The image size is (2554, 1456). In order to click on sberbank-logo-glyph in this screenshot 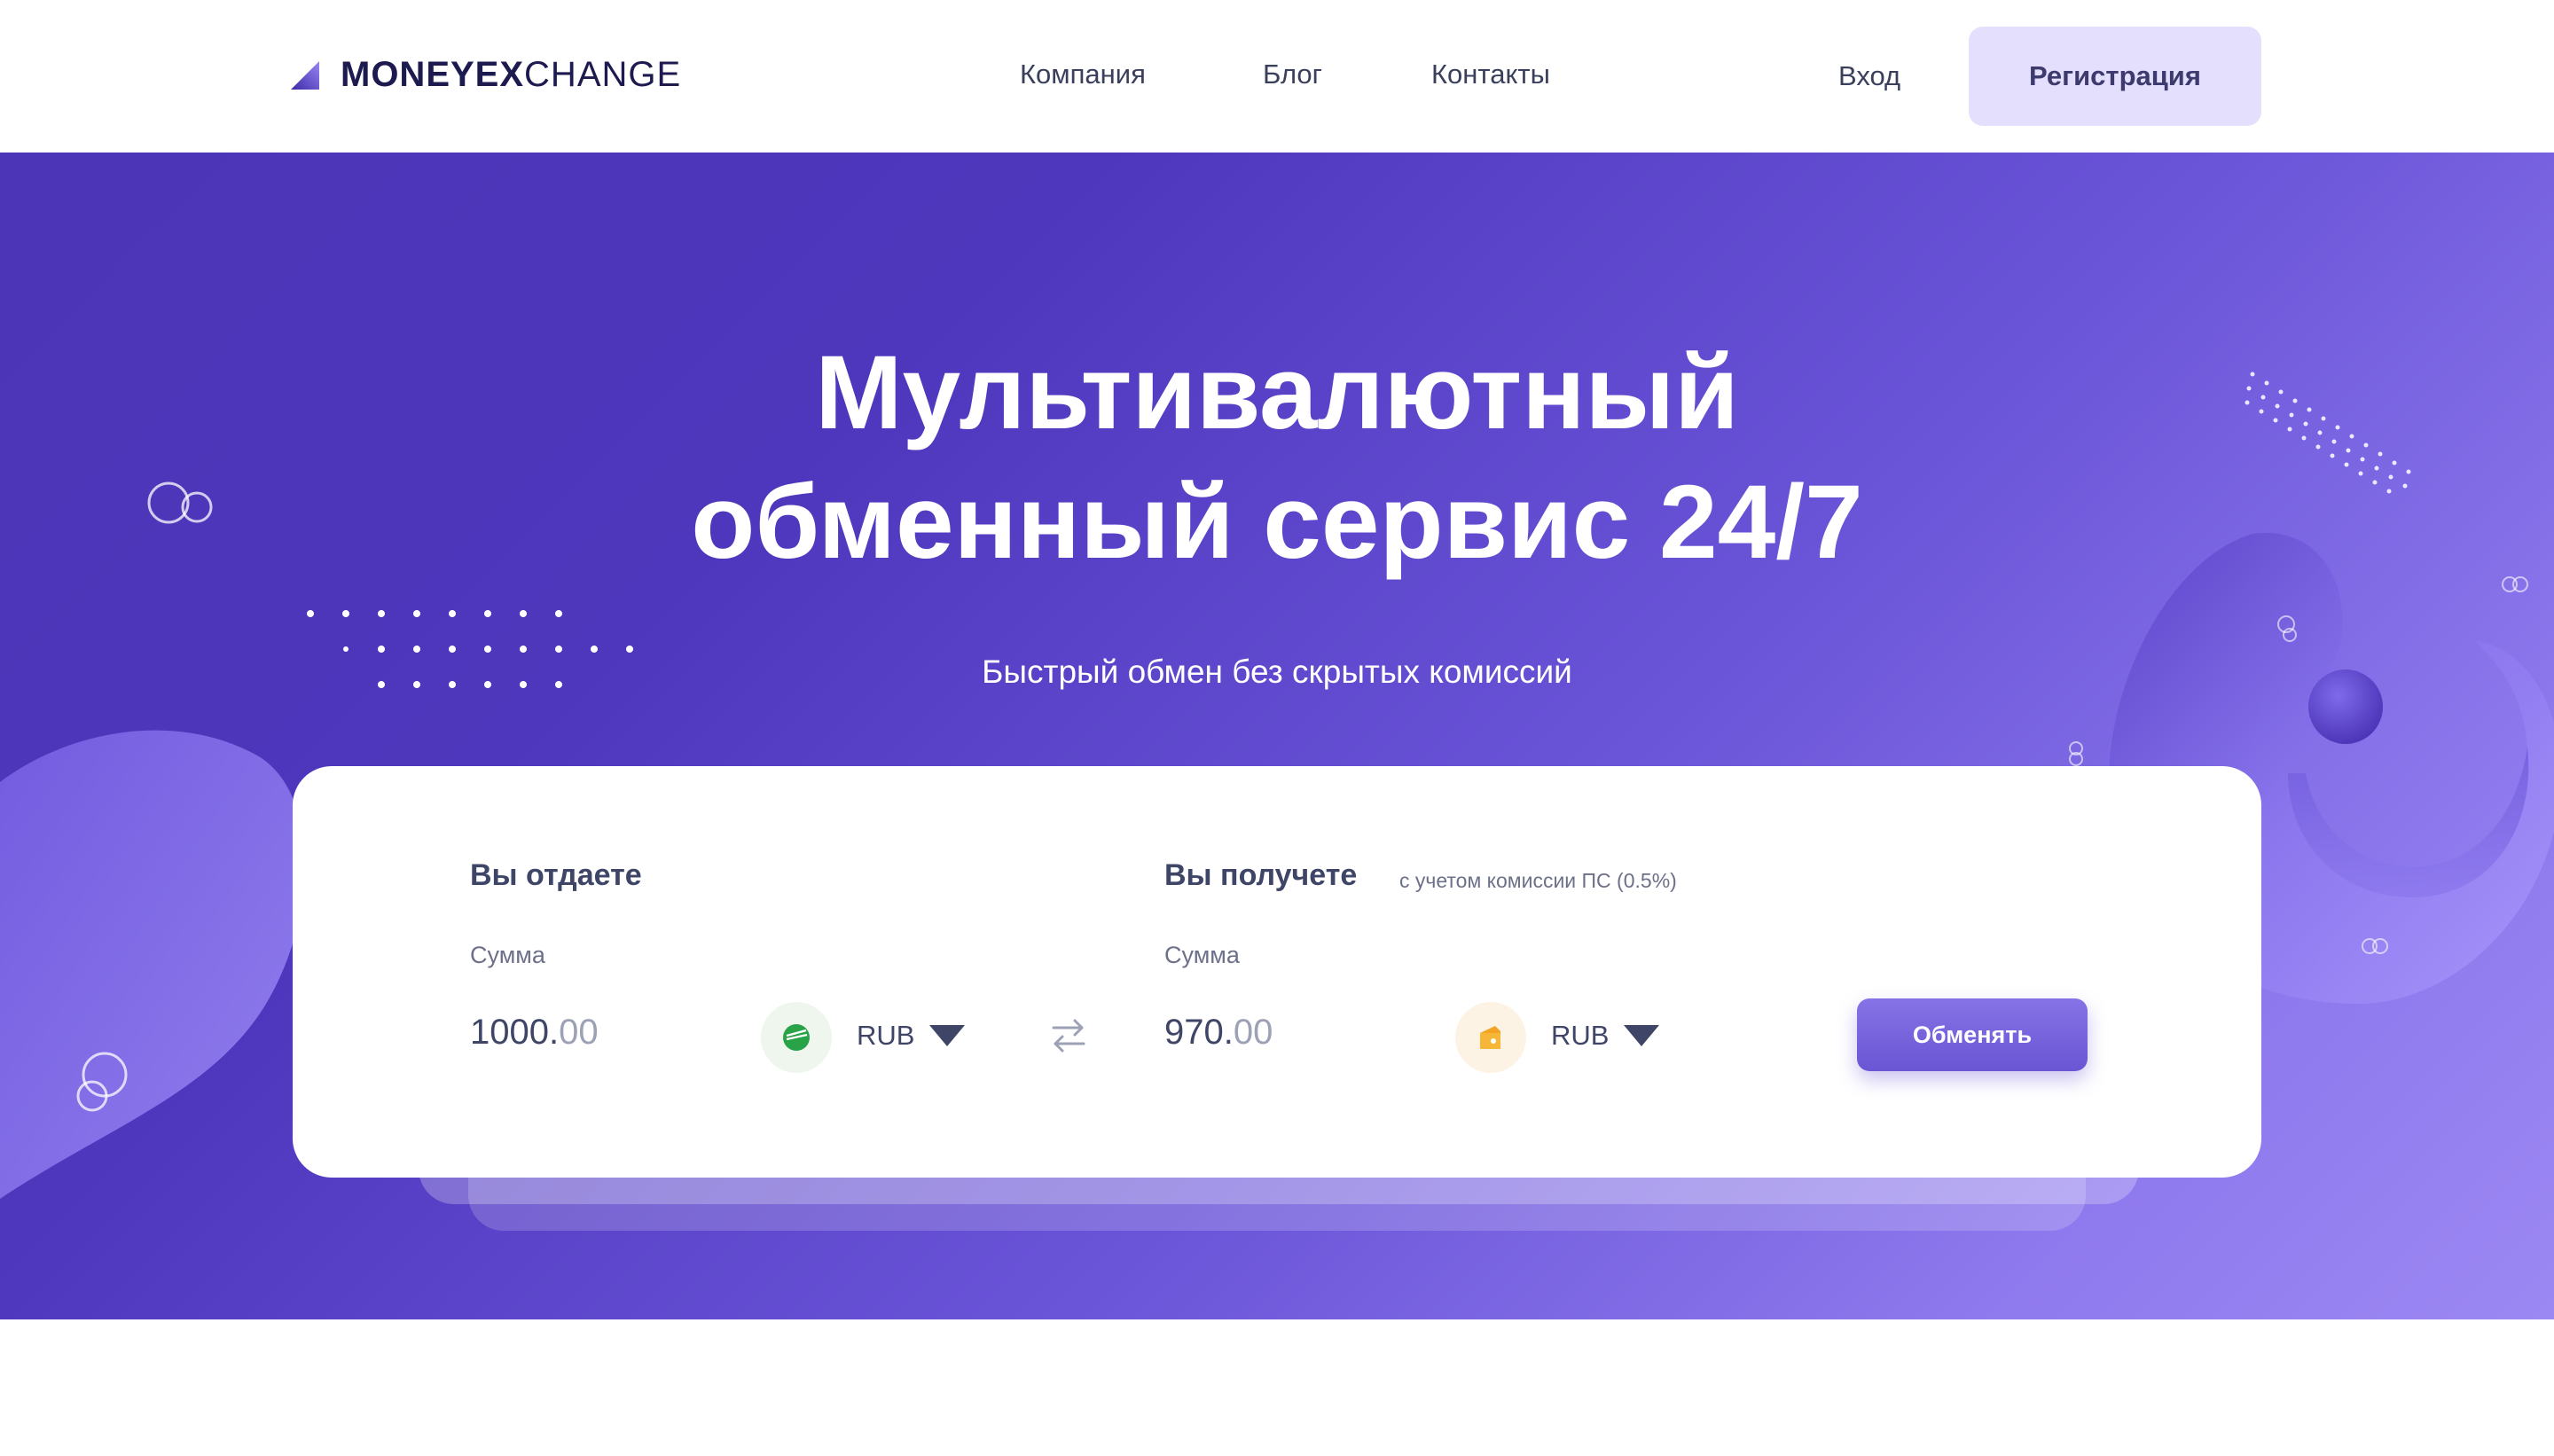, I will do `click(796, 1037)`.